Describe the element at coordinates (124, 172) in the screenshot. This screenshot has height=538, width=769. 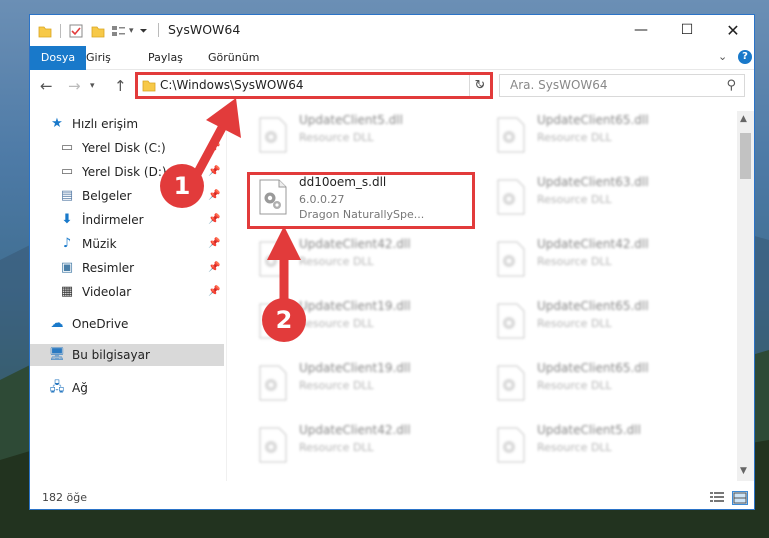
I see `sidebar-item-label: Yerel Disk (D:)` at that location.